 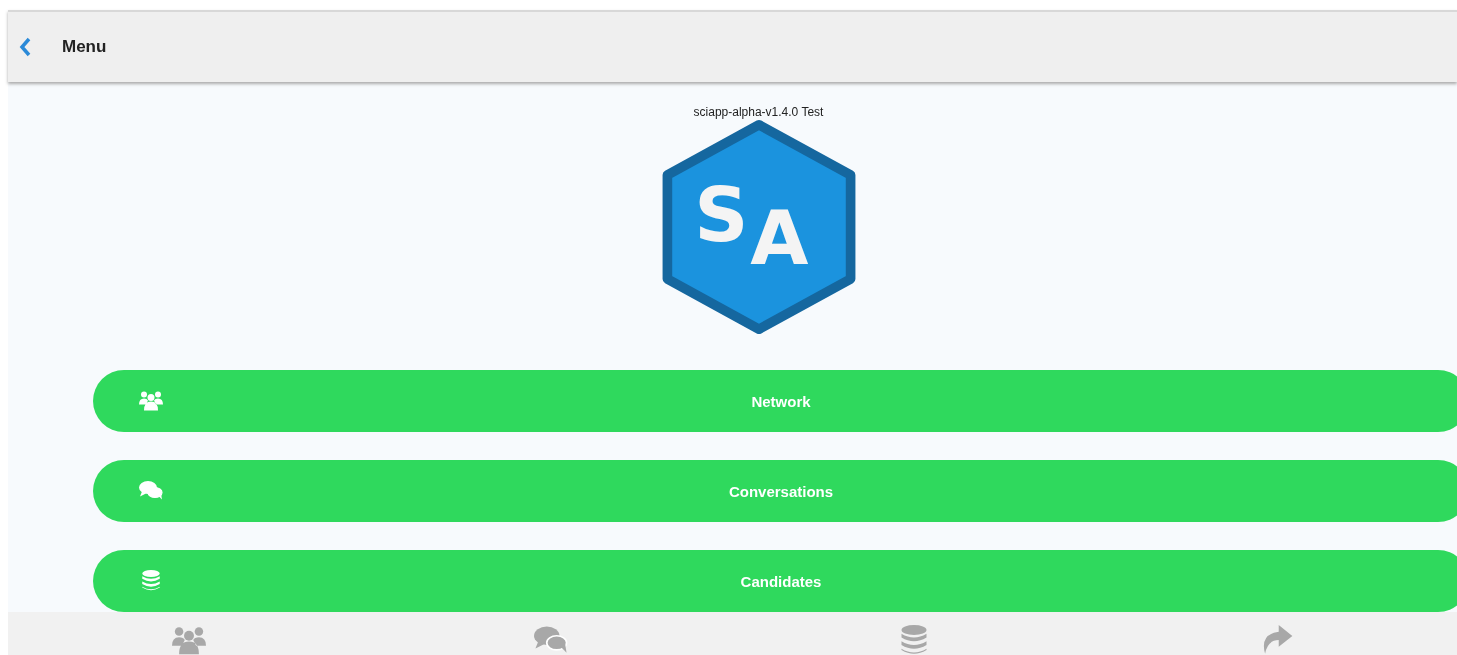 I want to click on back-button, so click(x=25, y=47).